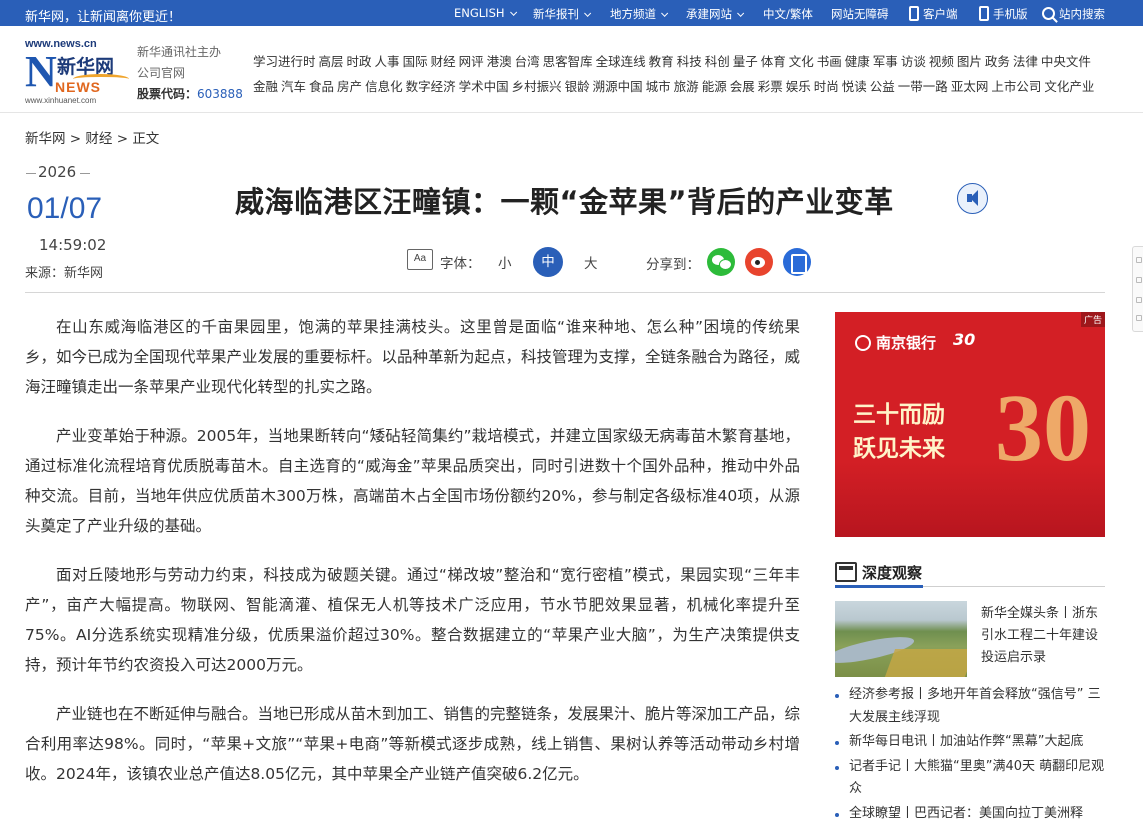 Image resolution: width=1143 pixels, height=825 pixels. Describe the element at coordinates (621, 61) in the screenshot. I see `channel-link: 全球连线` at that location.